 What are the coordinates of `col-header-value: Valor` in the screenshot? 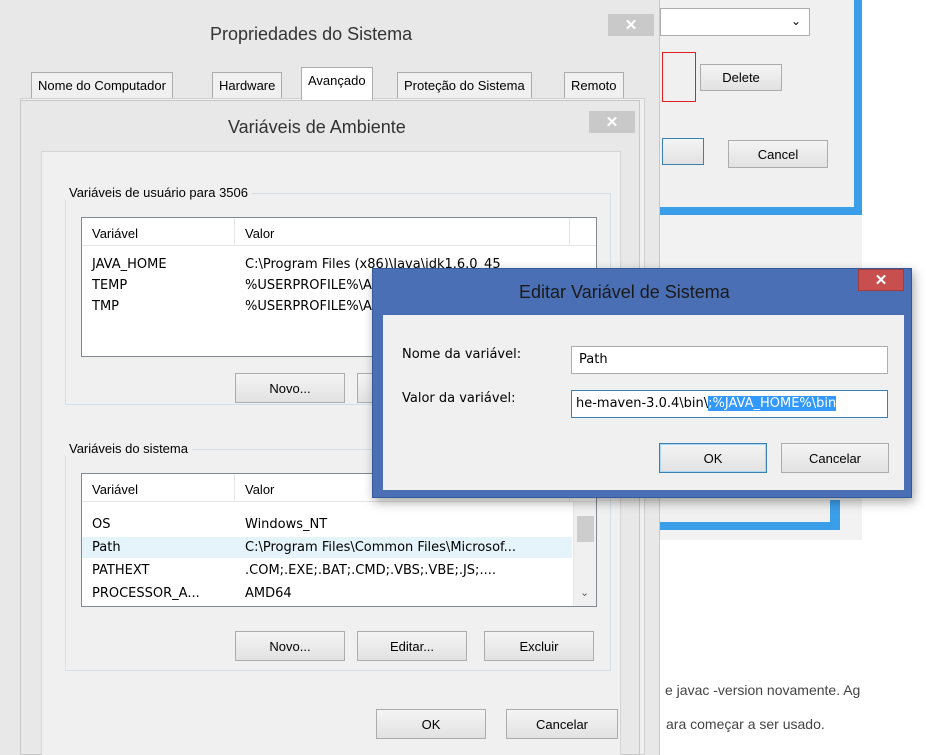 It's located at (402, 231).